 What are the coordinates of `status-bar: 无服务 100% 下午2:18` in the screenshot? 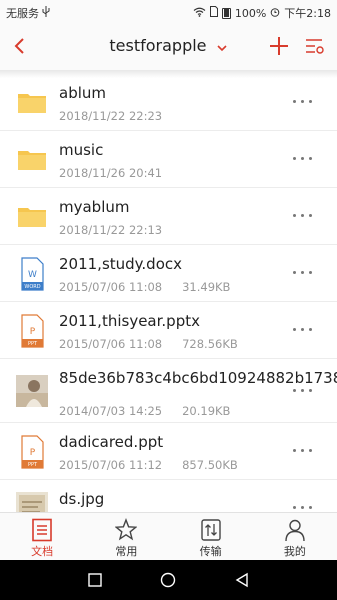 It's located at (168, 12).